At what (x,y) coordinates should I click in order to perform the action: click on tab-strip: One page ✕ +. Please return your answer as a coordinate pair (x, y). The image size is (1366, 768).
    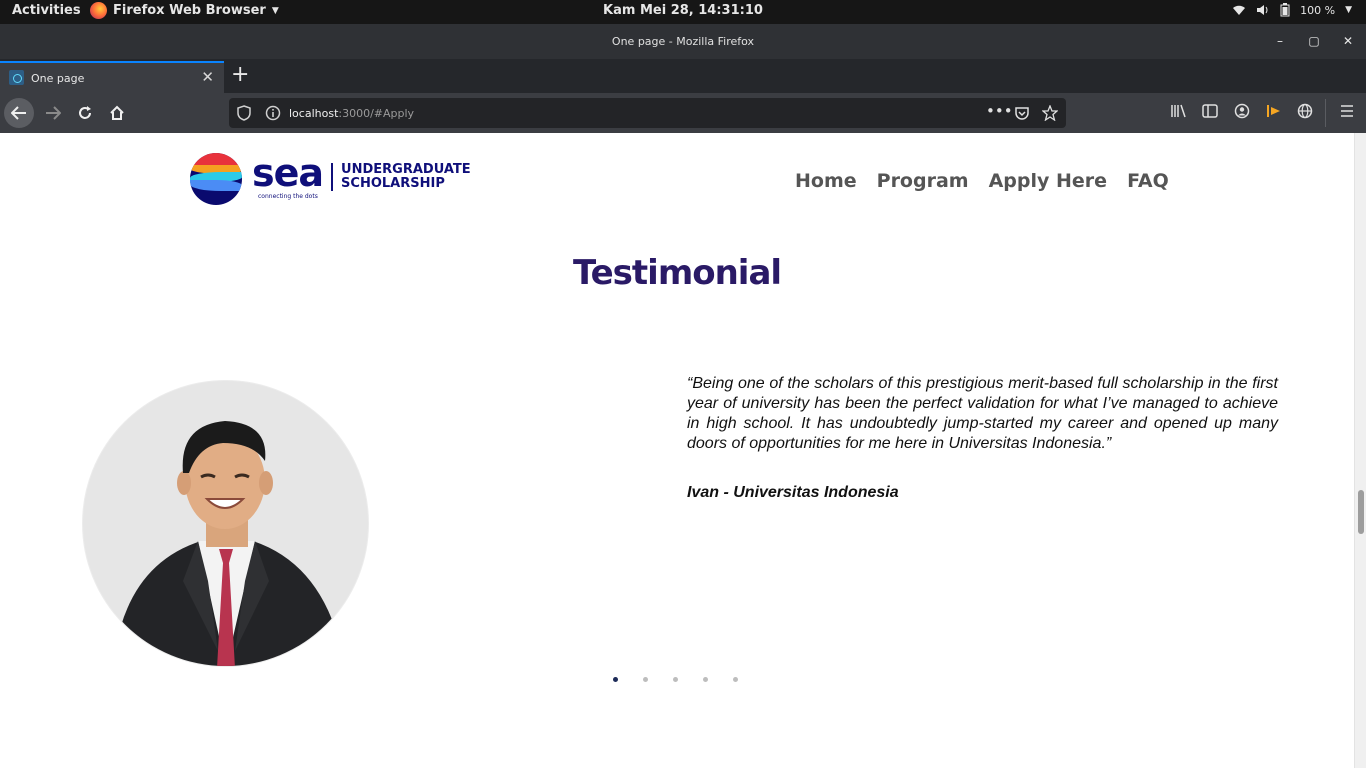
    Looking at the image, I should click on (683, 76).